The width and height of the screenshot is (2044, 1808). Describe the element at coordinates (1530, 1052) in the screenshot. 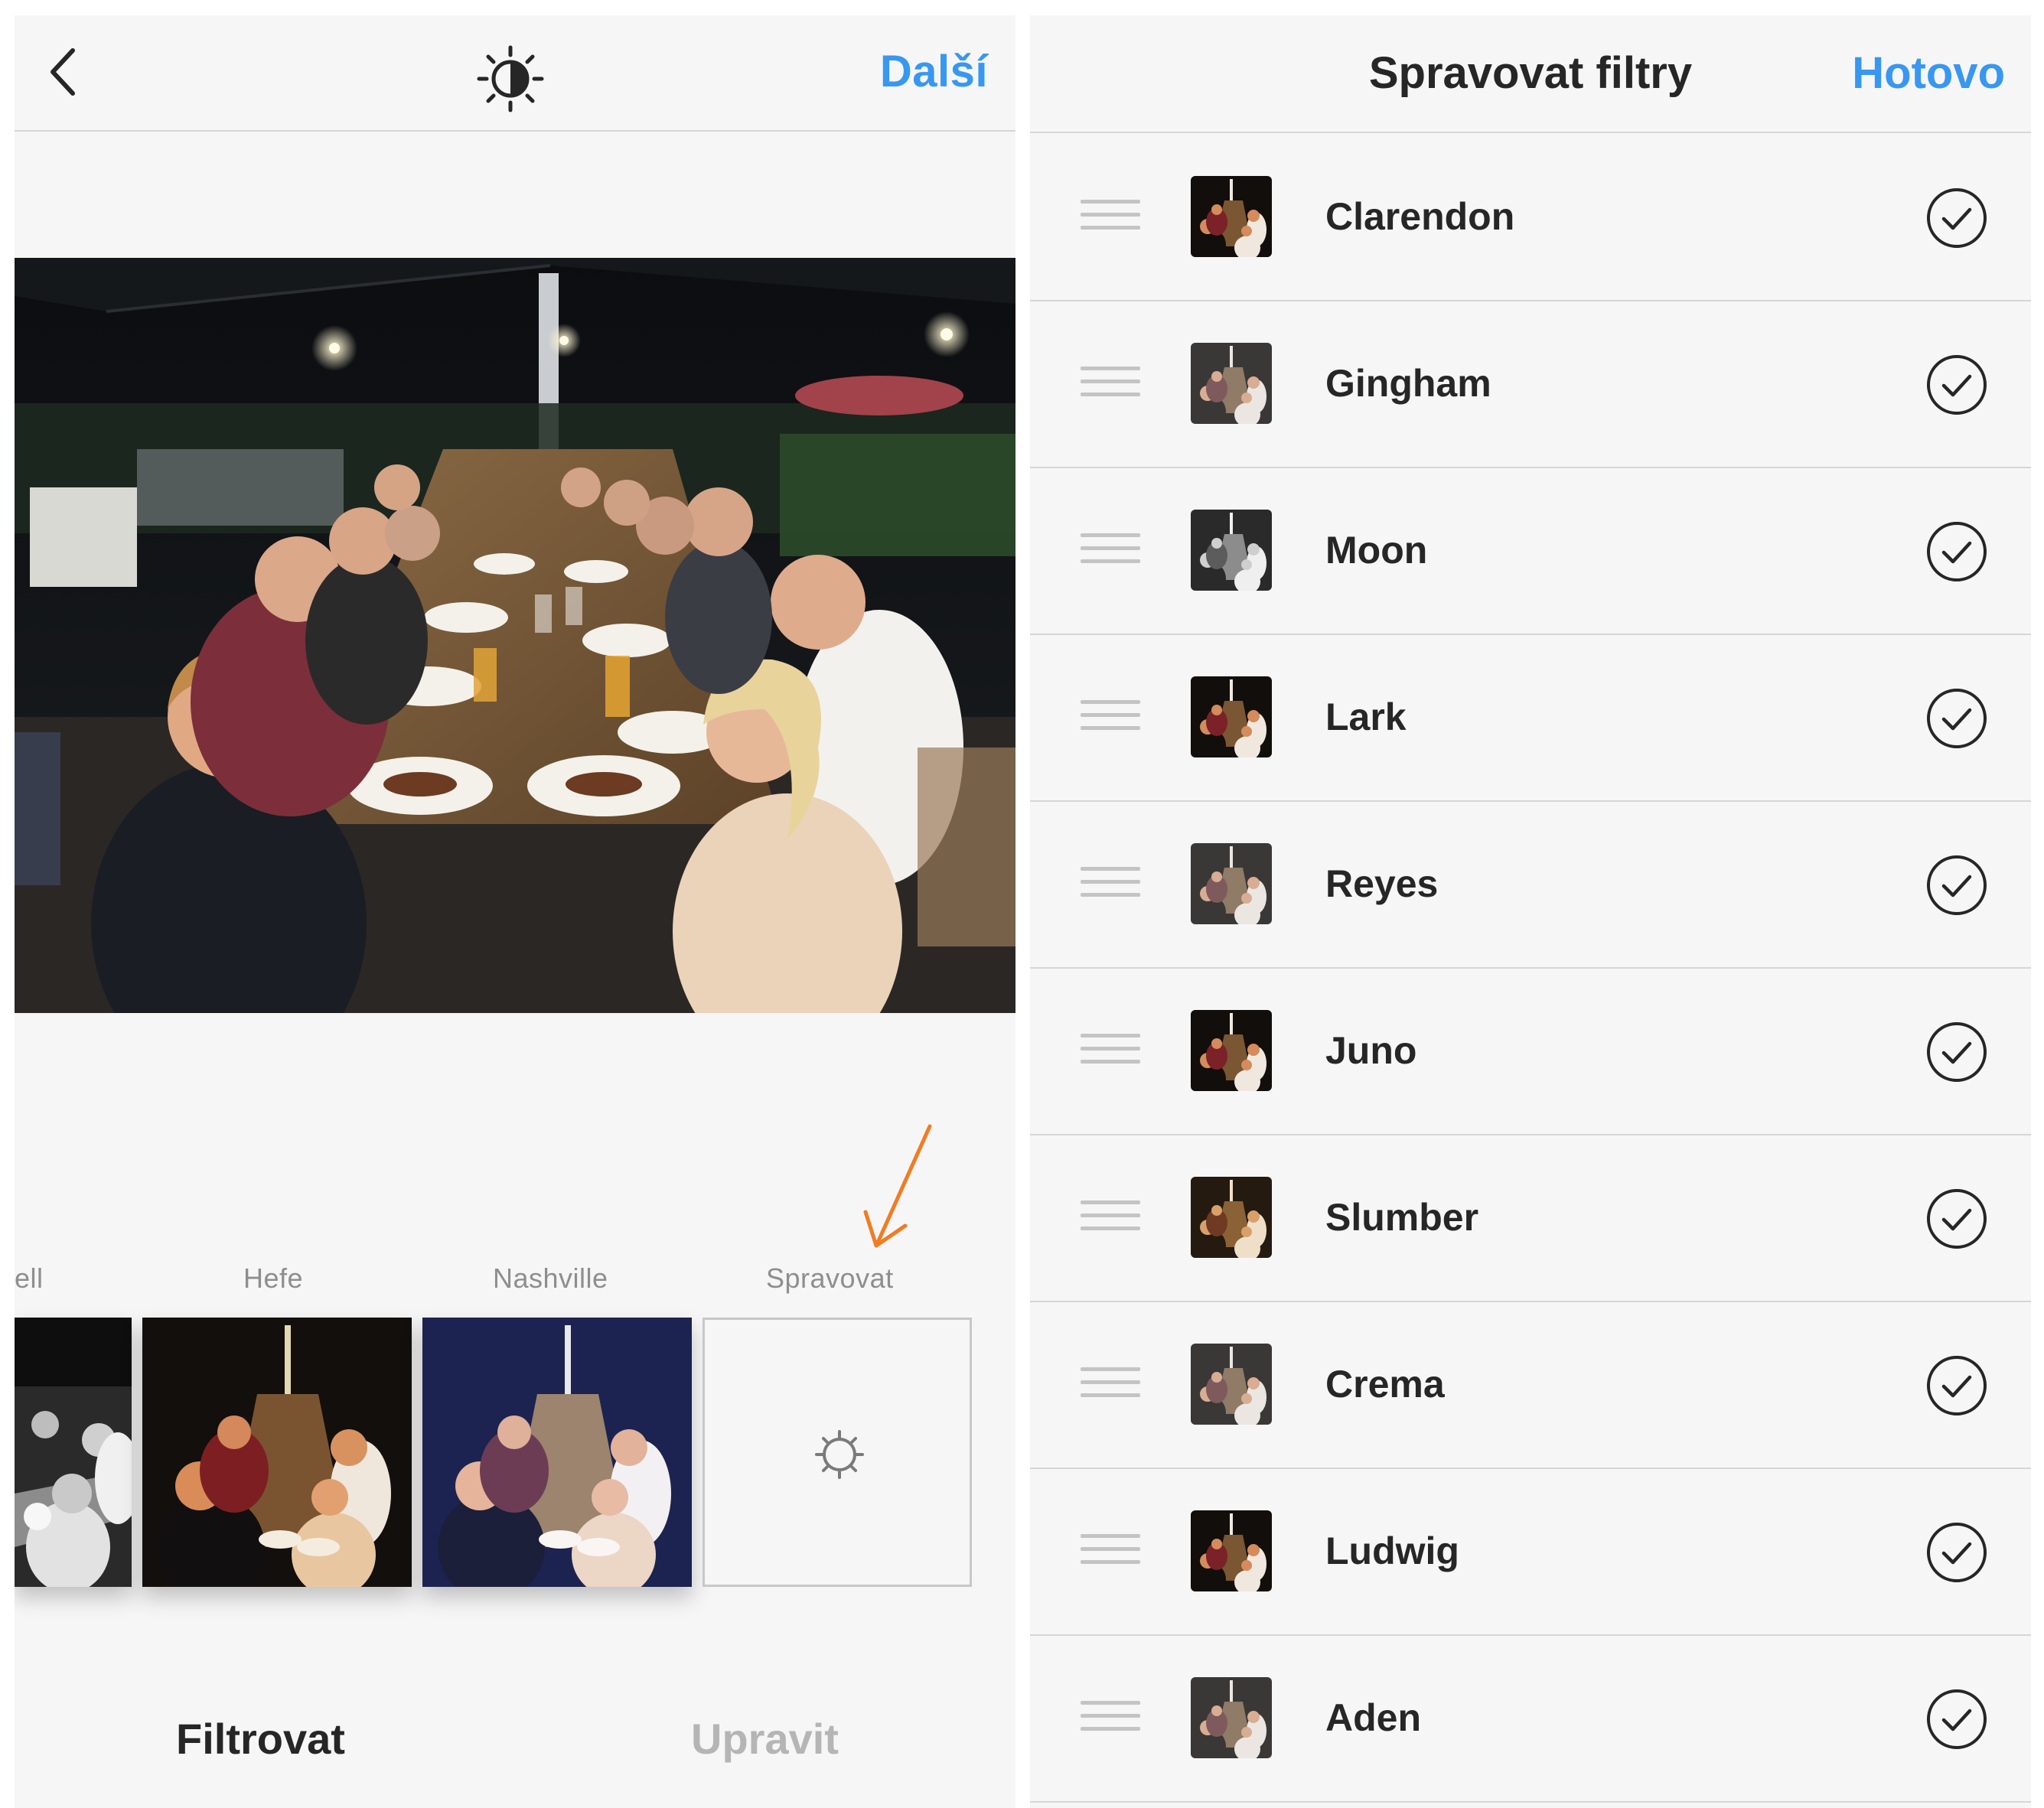

I see `filter-row: Juno` at that location.